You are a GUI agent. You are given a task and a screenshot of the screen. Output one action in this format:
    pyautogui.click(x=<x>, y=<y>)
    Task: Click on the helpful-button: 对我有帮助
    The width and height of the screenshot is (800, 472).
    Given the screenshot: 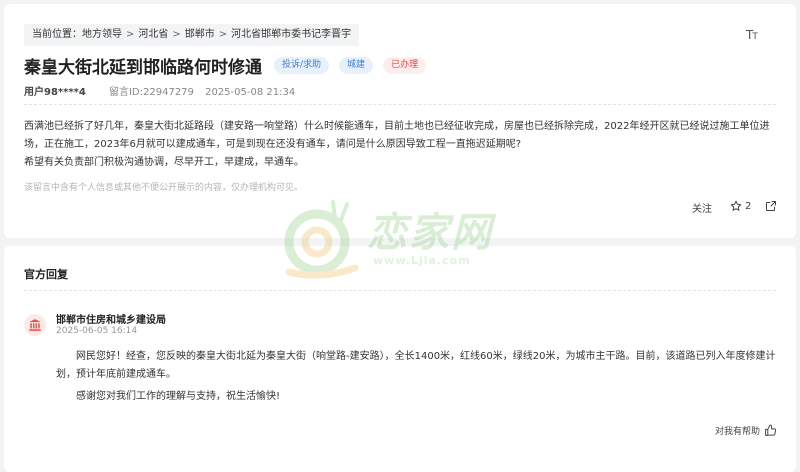 What is the action you would take?
    pyautogui.click(x=746, y=430)
    